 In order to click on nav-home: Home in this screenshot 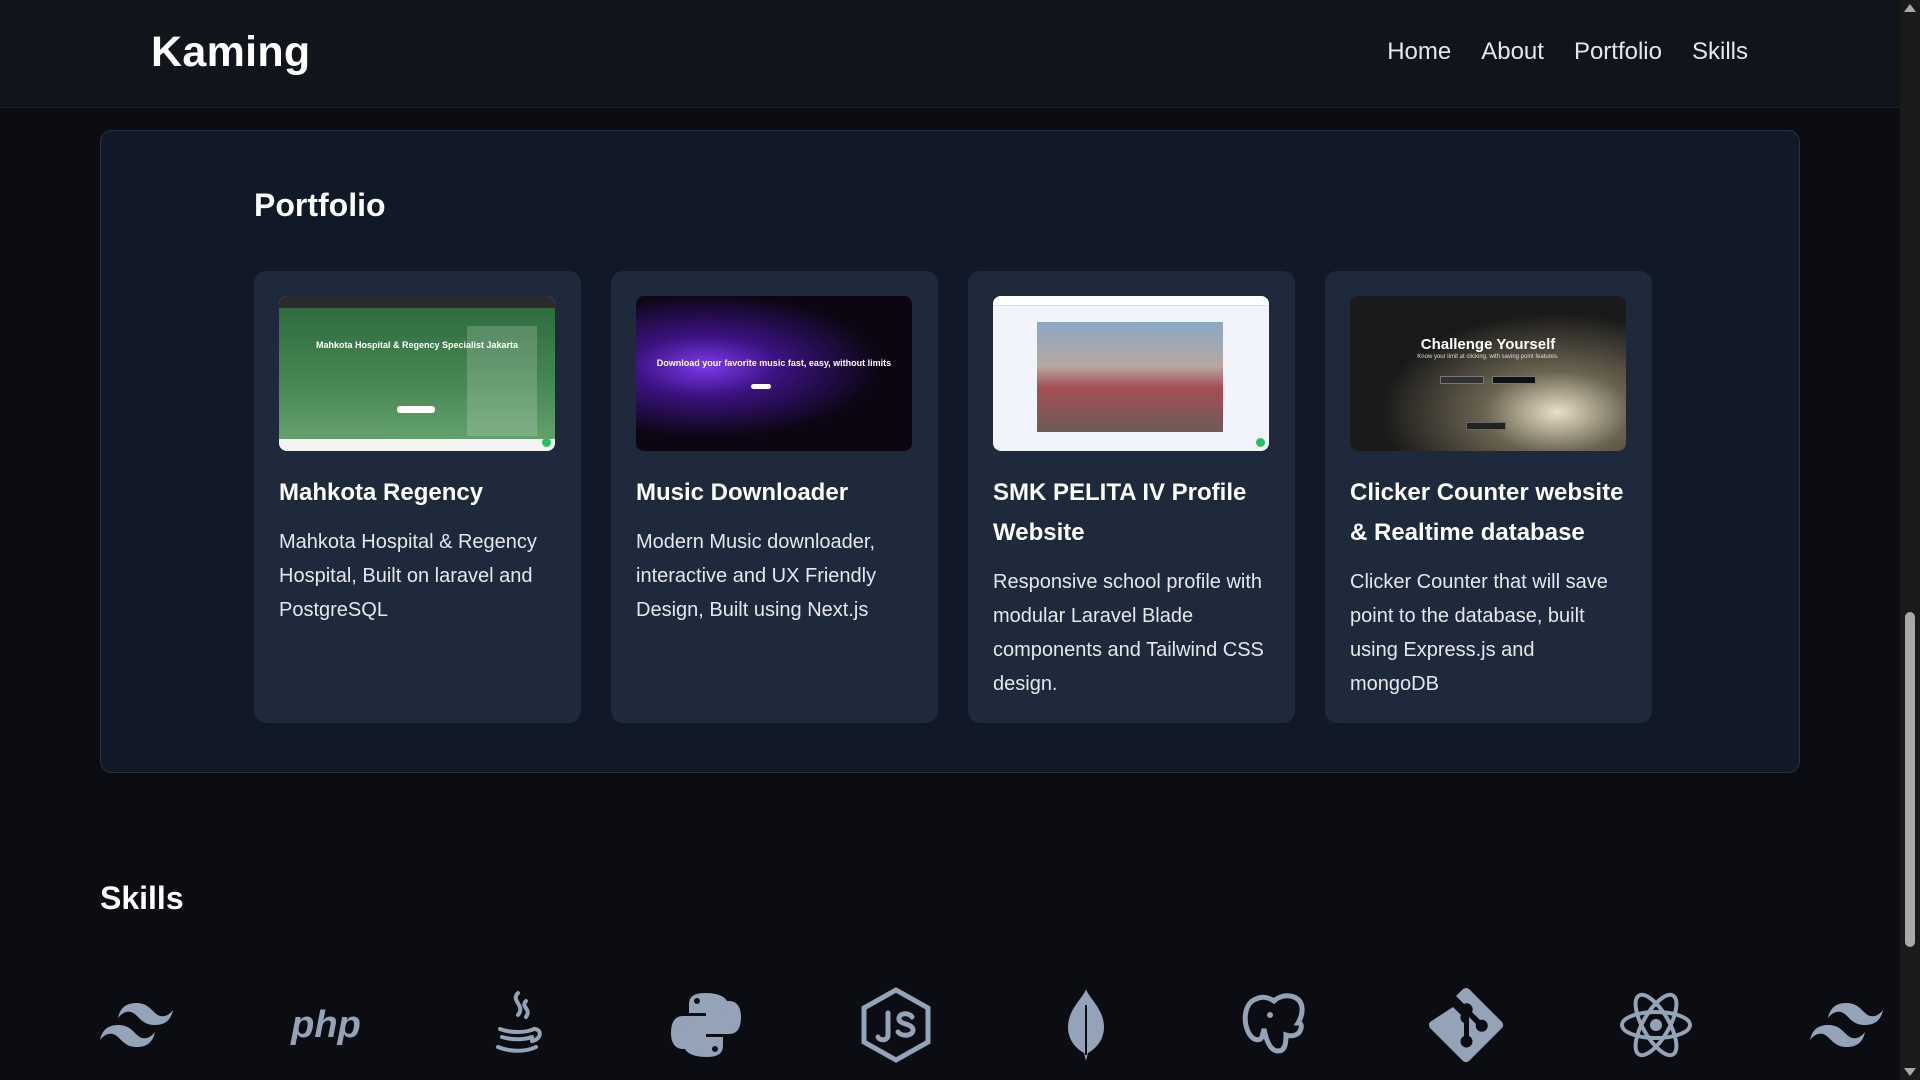, I will do `click(1419, 52)`.